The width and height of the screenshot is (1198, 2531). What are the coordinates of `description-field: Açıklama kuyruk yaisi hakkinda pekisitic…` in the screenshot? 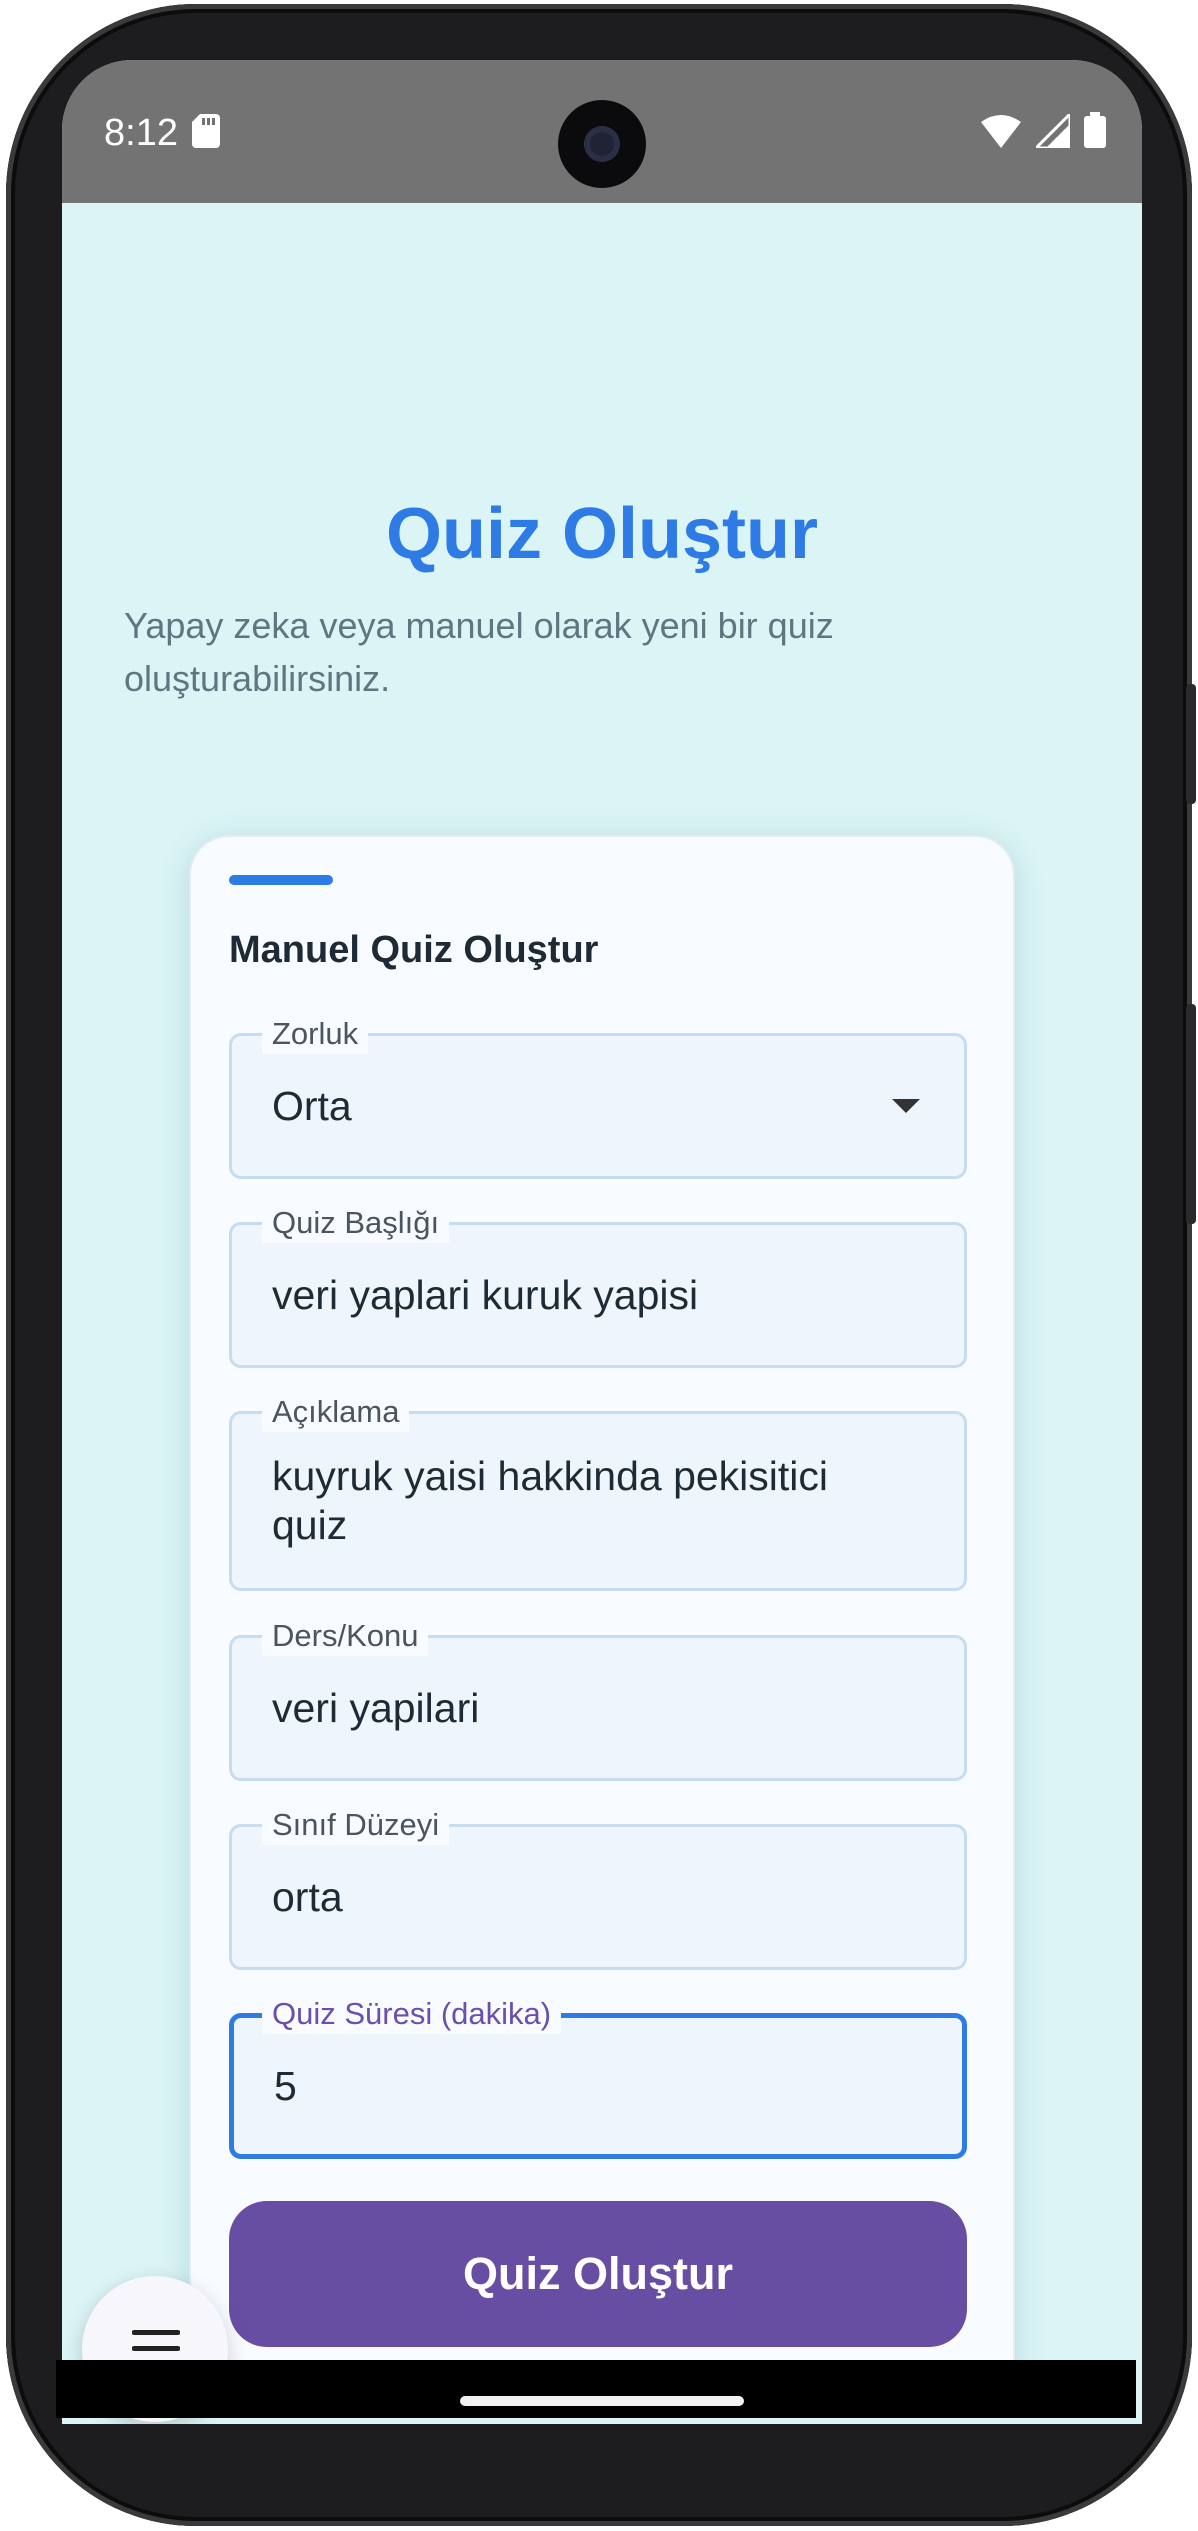 It's located at (598, 1491).